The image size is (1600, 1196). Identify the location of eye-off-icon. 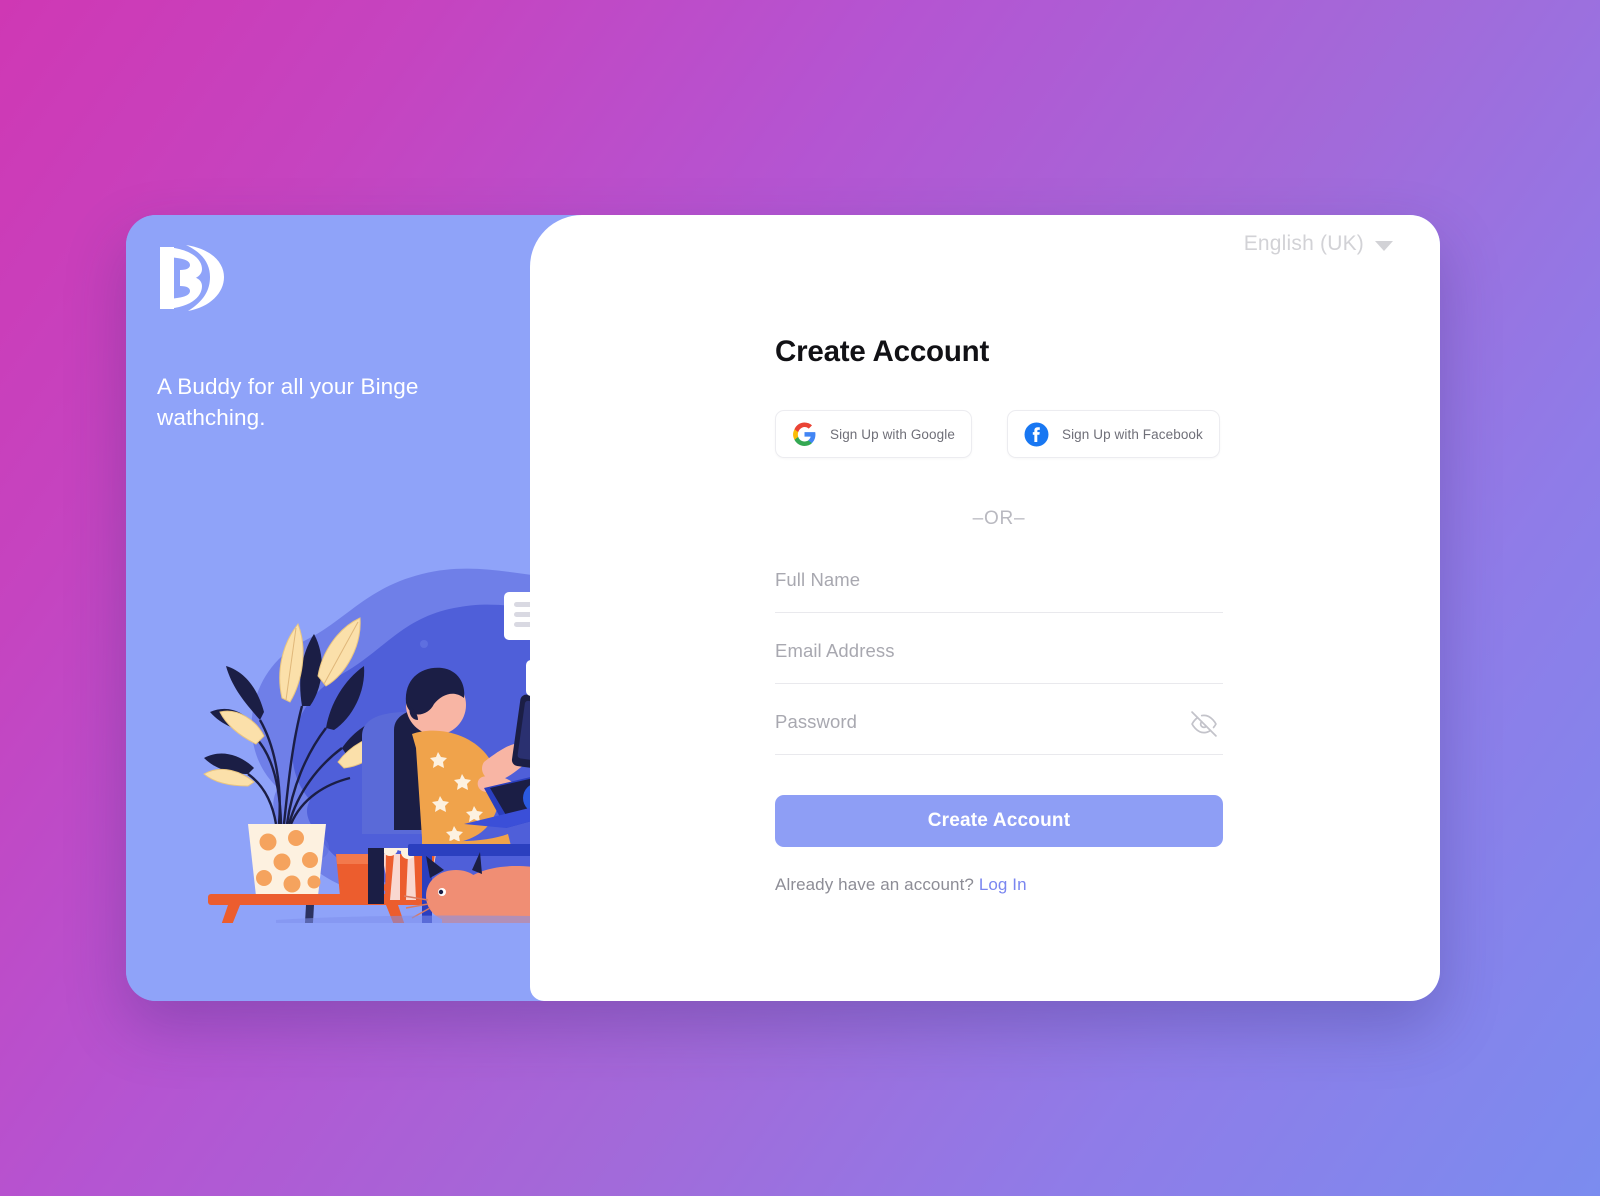
(1204, 724).